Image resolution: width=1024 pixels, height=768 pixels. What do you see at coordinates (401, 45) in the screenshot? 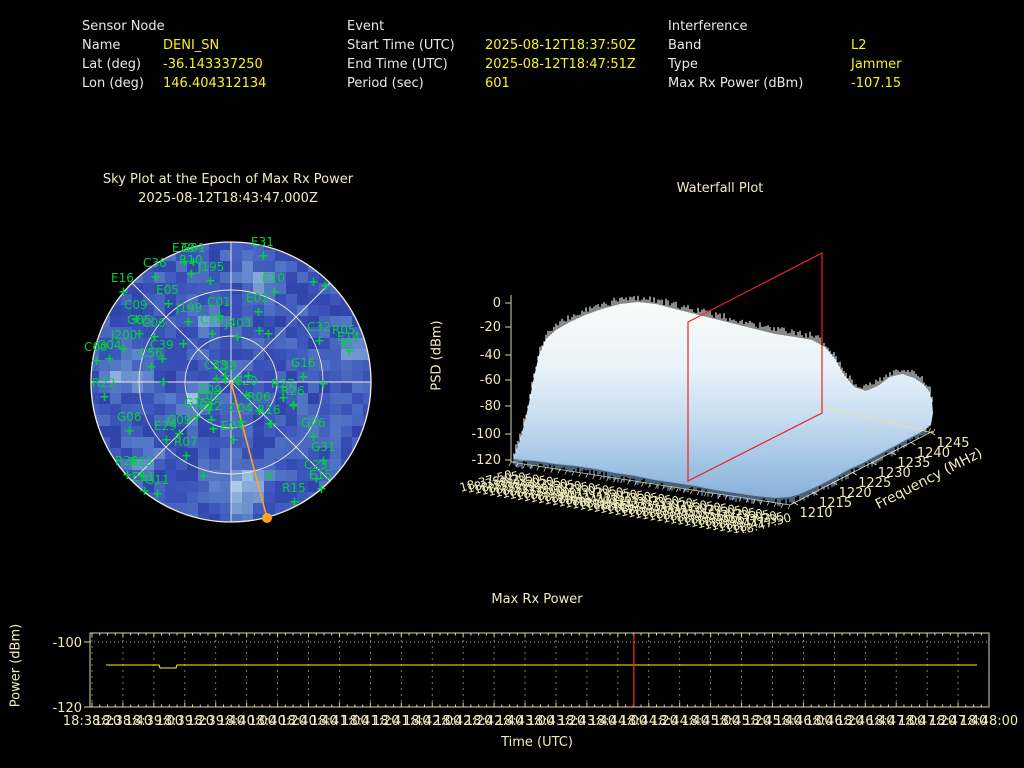
I see `event-start-label: Start Time (UTC)` at bounding box center [401, 45].